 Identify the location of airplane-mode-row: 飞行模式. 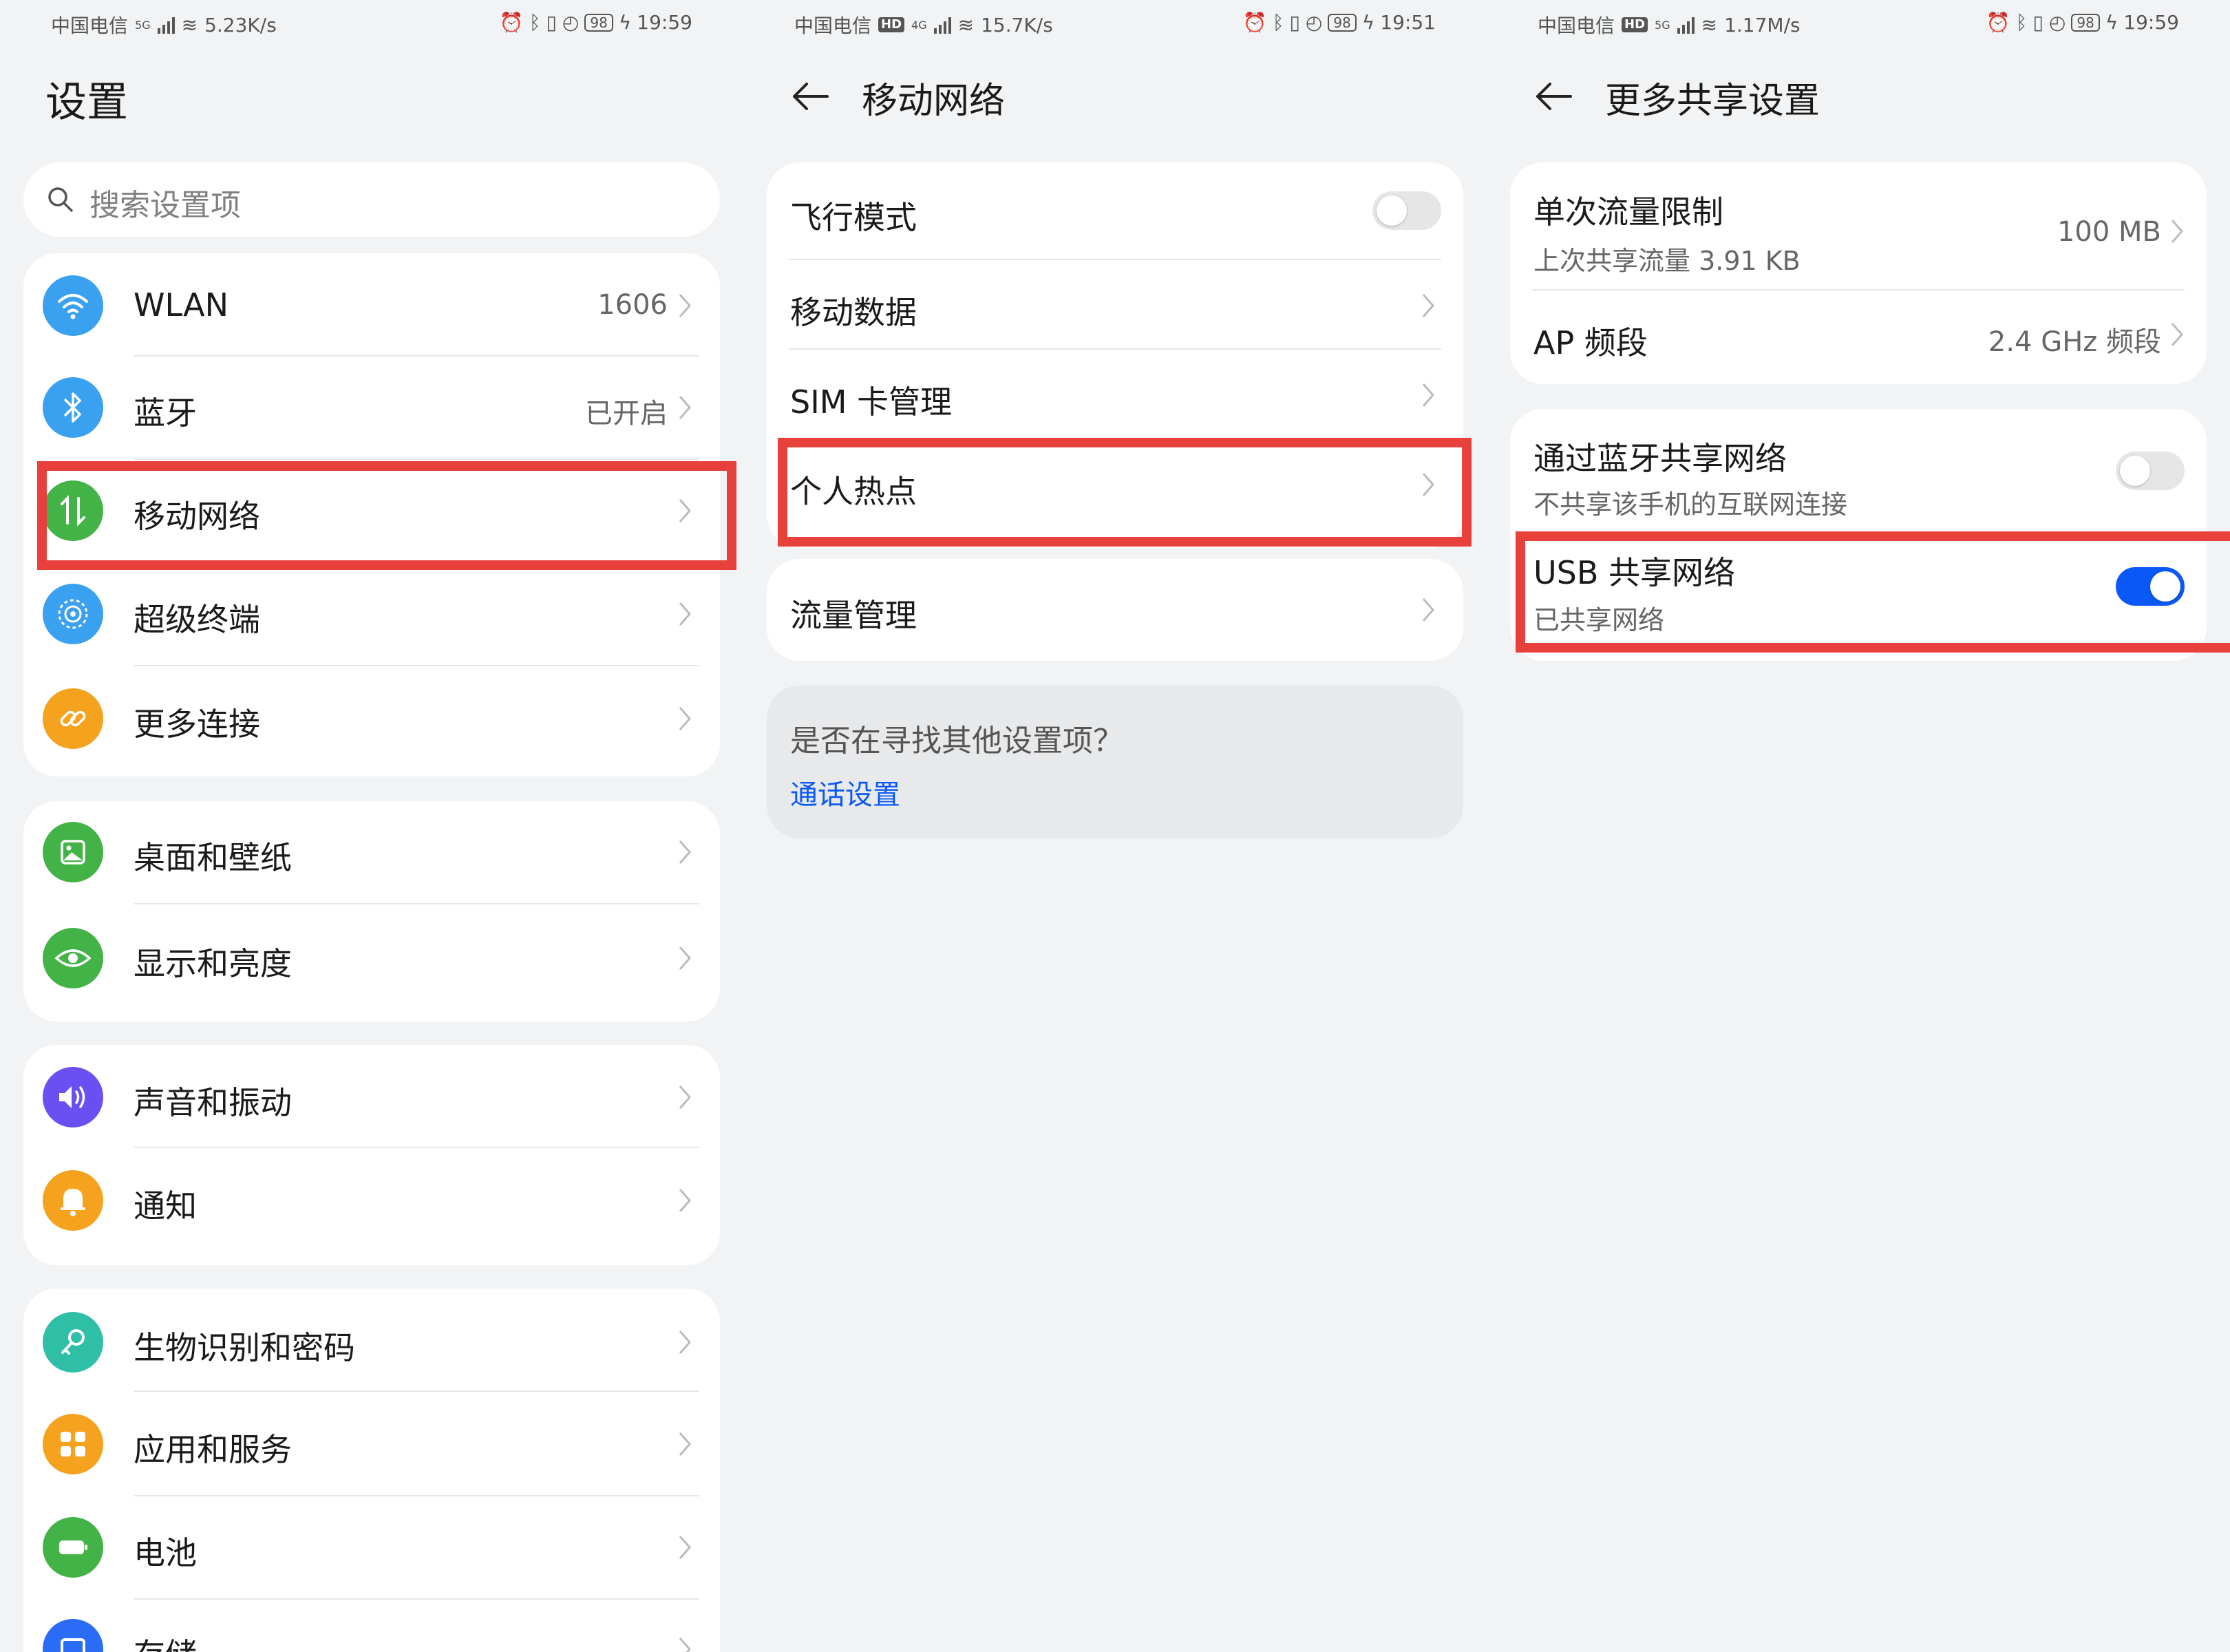
(1115, 211).